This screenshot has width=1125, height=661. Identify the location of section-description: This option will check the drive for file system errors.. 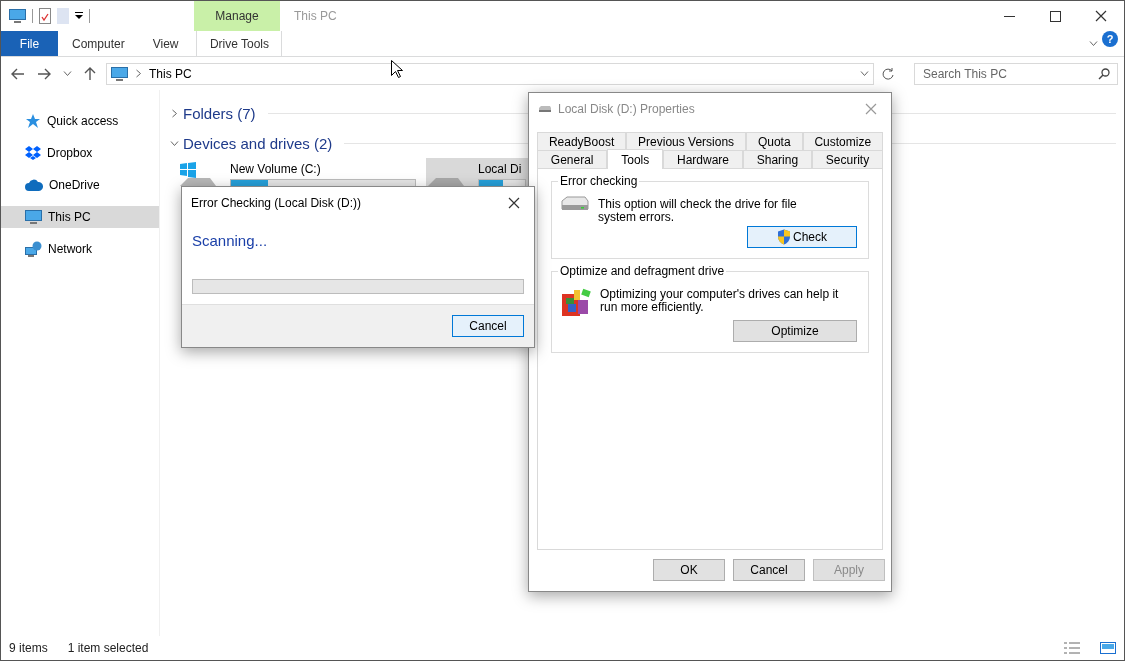
(698, 211).